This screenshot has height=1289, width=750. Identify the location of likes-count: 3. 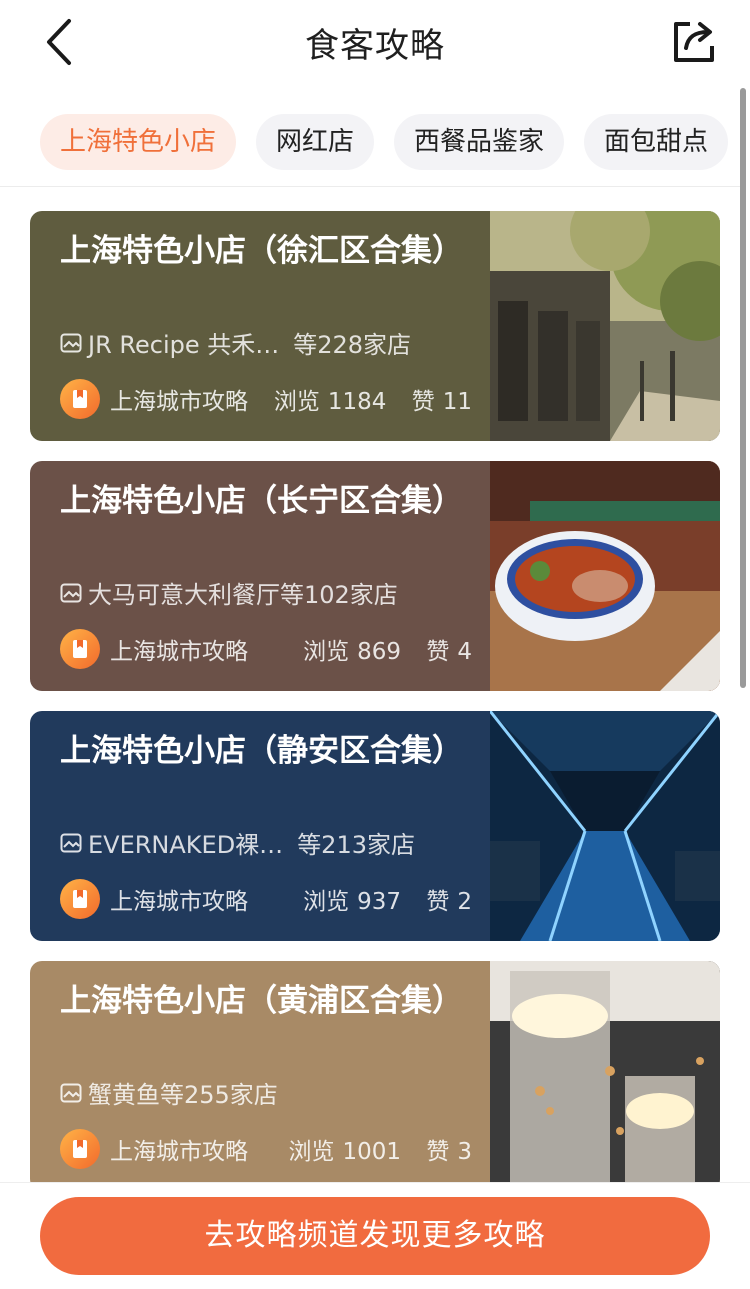
(464, 1152).